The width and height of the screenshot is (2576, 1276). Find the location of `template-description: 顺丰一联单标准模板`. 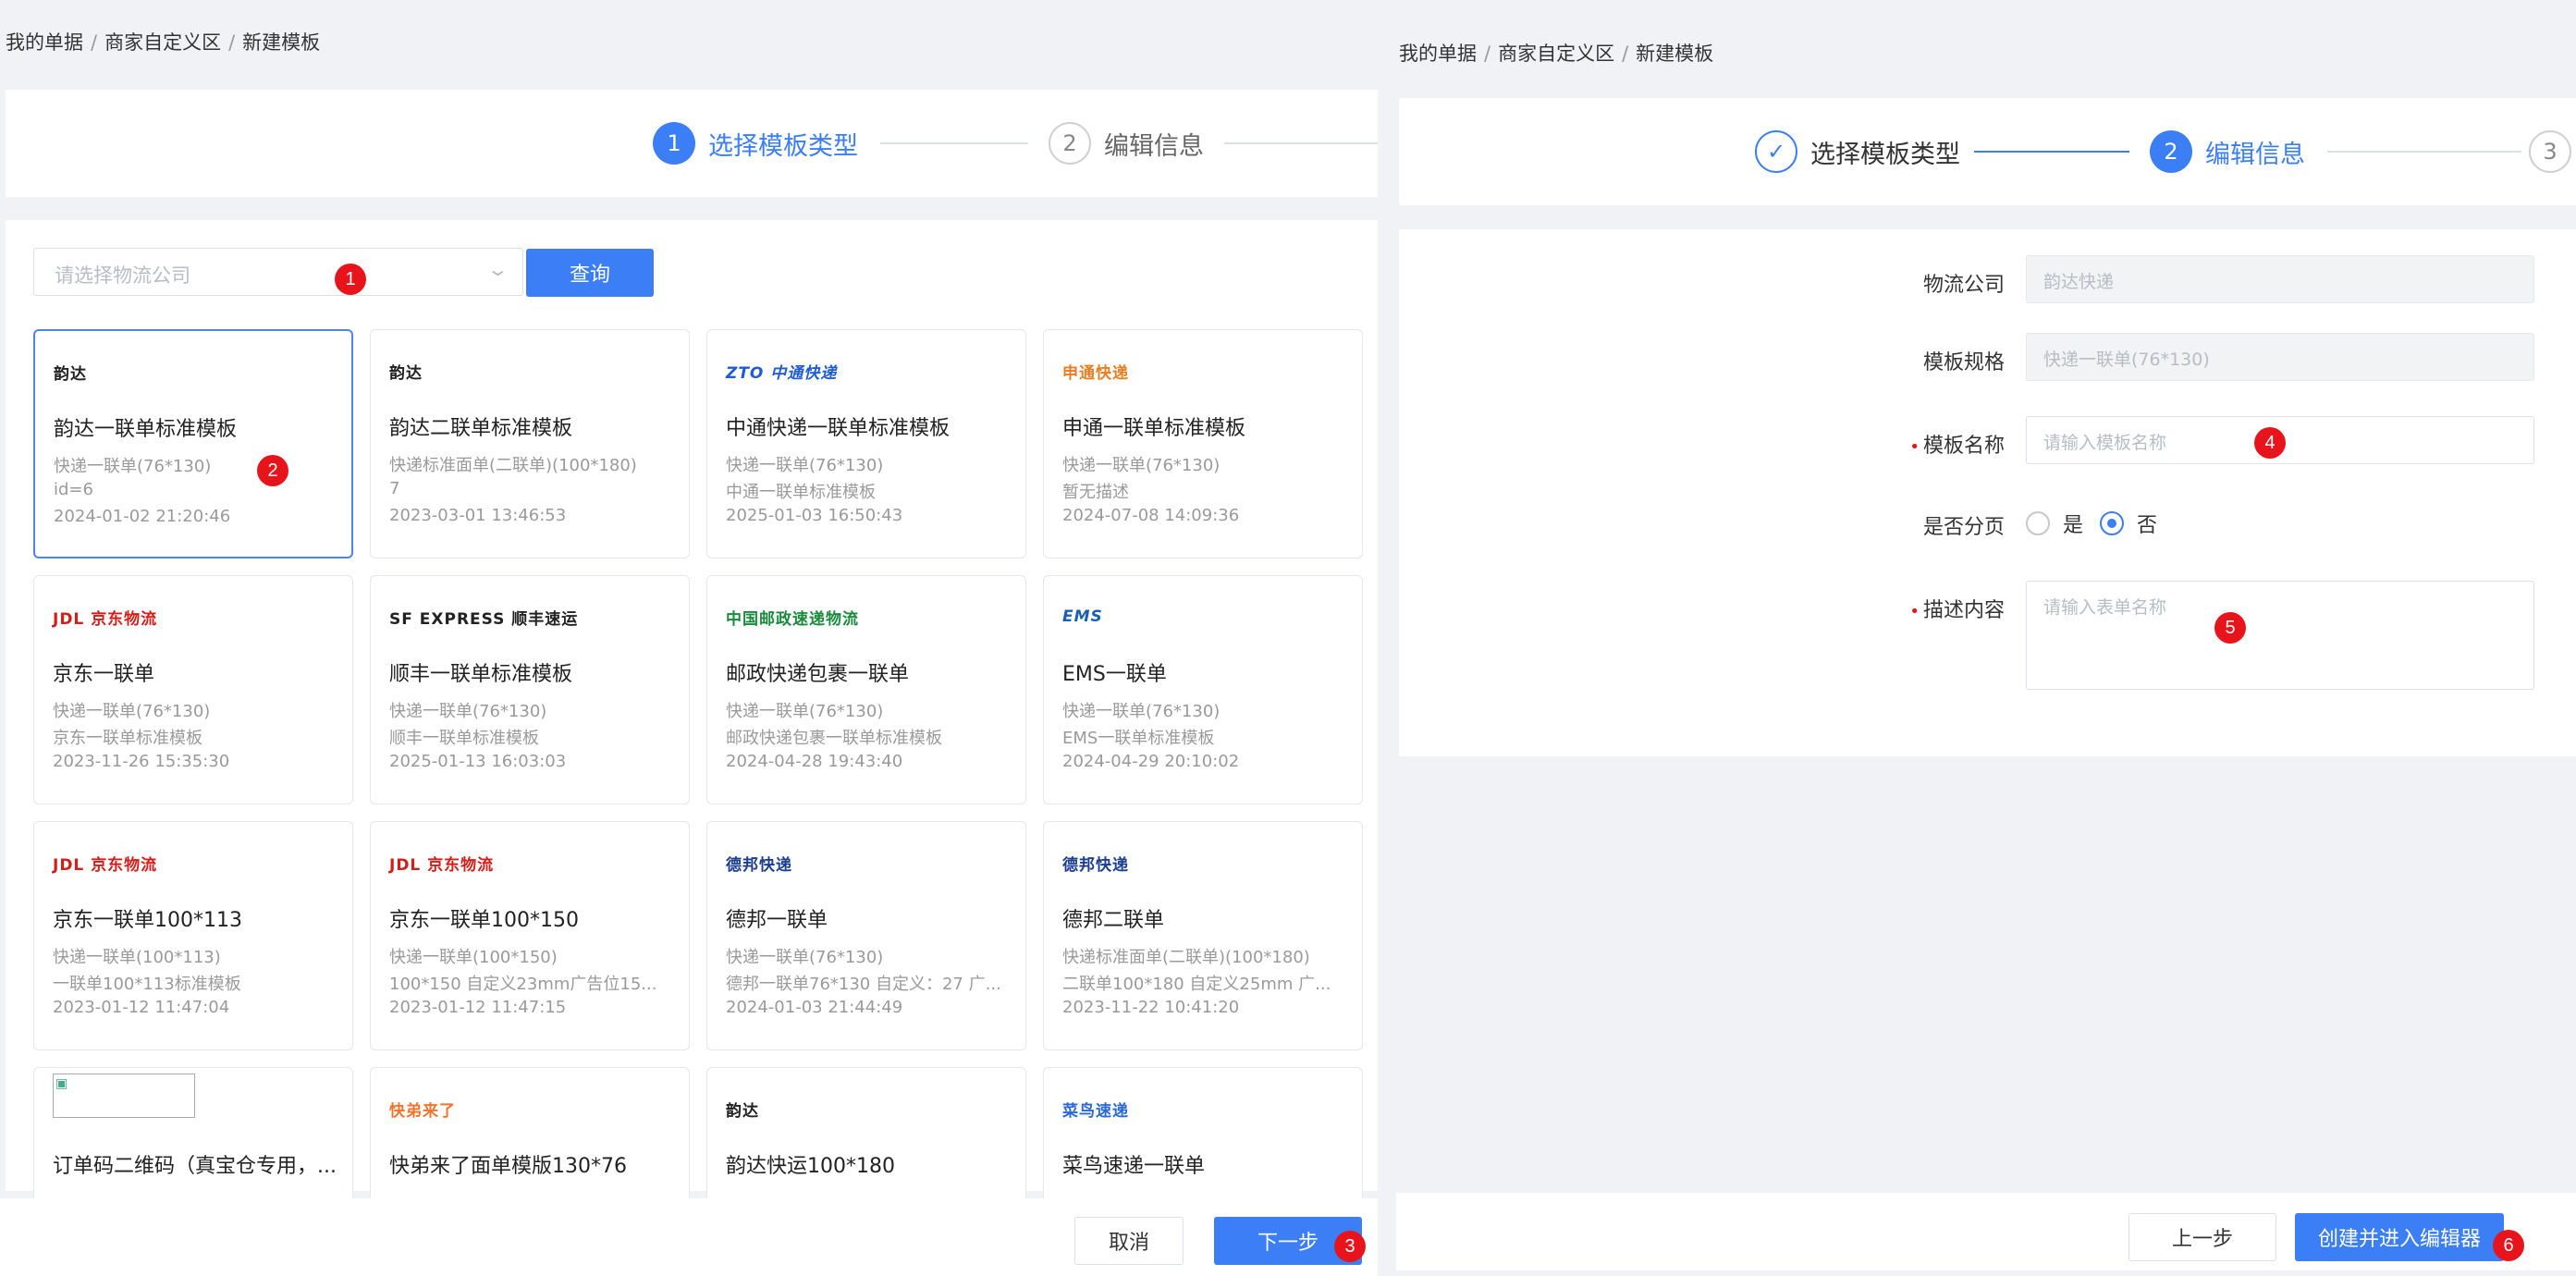

template-description: 顺丰一联单标准模板 is located at coordinates (464, 738).